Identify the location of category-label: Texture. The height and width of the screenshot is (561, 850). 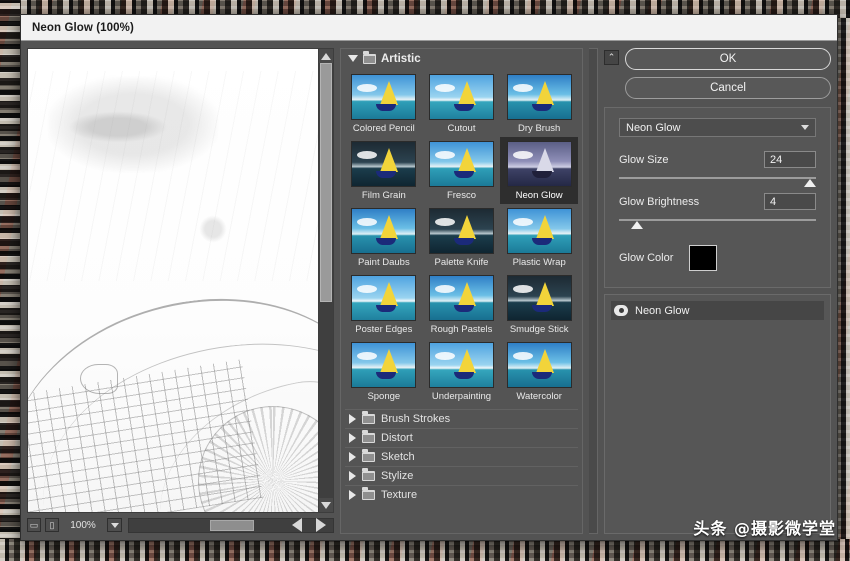
(399, 495).